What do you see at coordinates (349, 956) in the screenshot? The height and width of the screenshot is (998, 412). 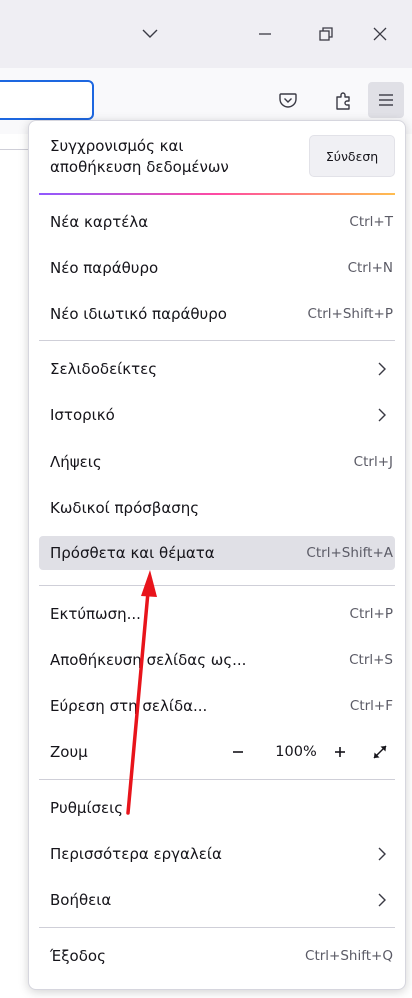 I see `menu-item-shortcut: Ctrl+Shift+Q` at bounding box center [349, 956].